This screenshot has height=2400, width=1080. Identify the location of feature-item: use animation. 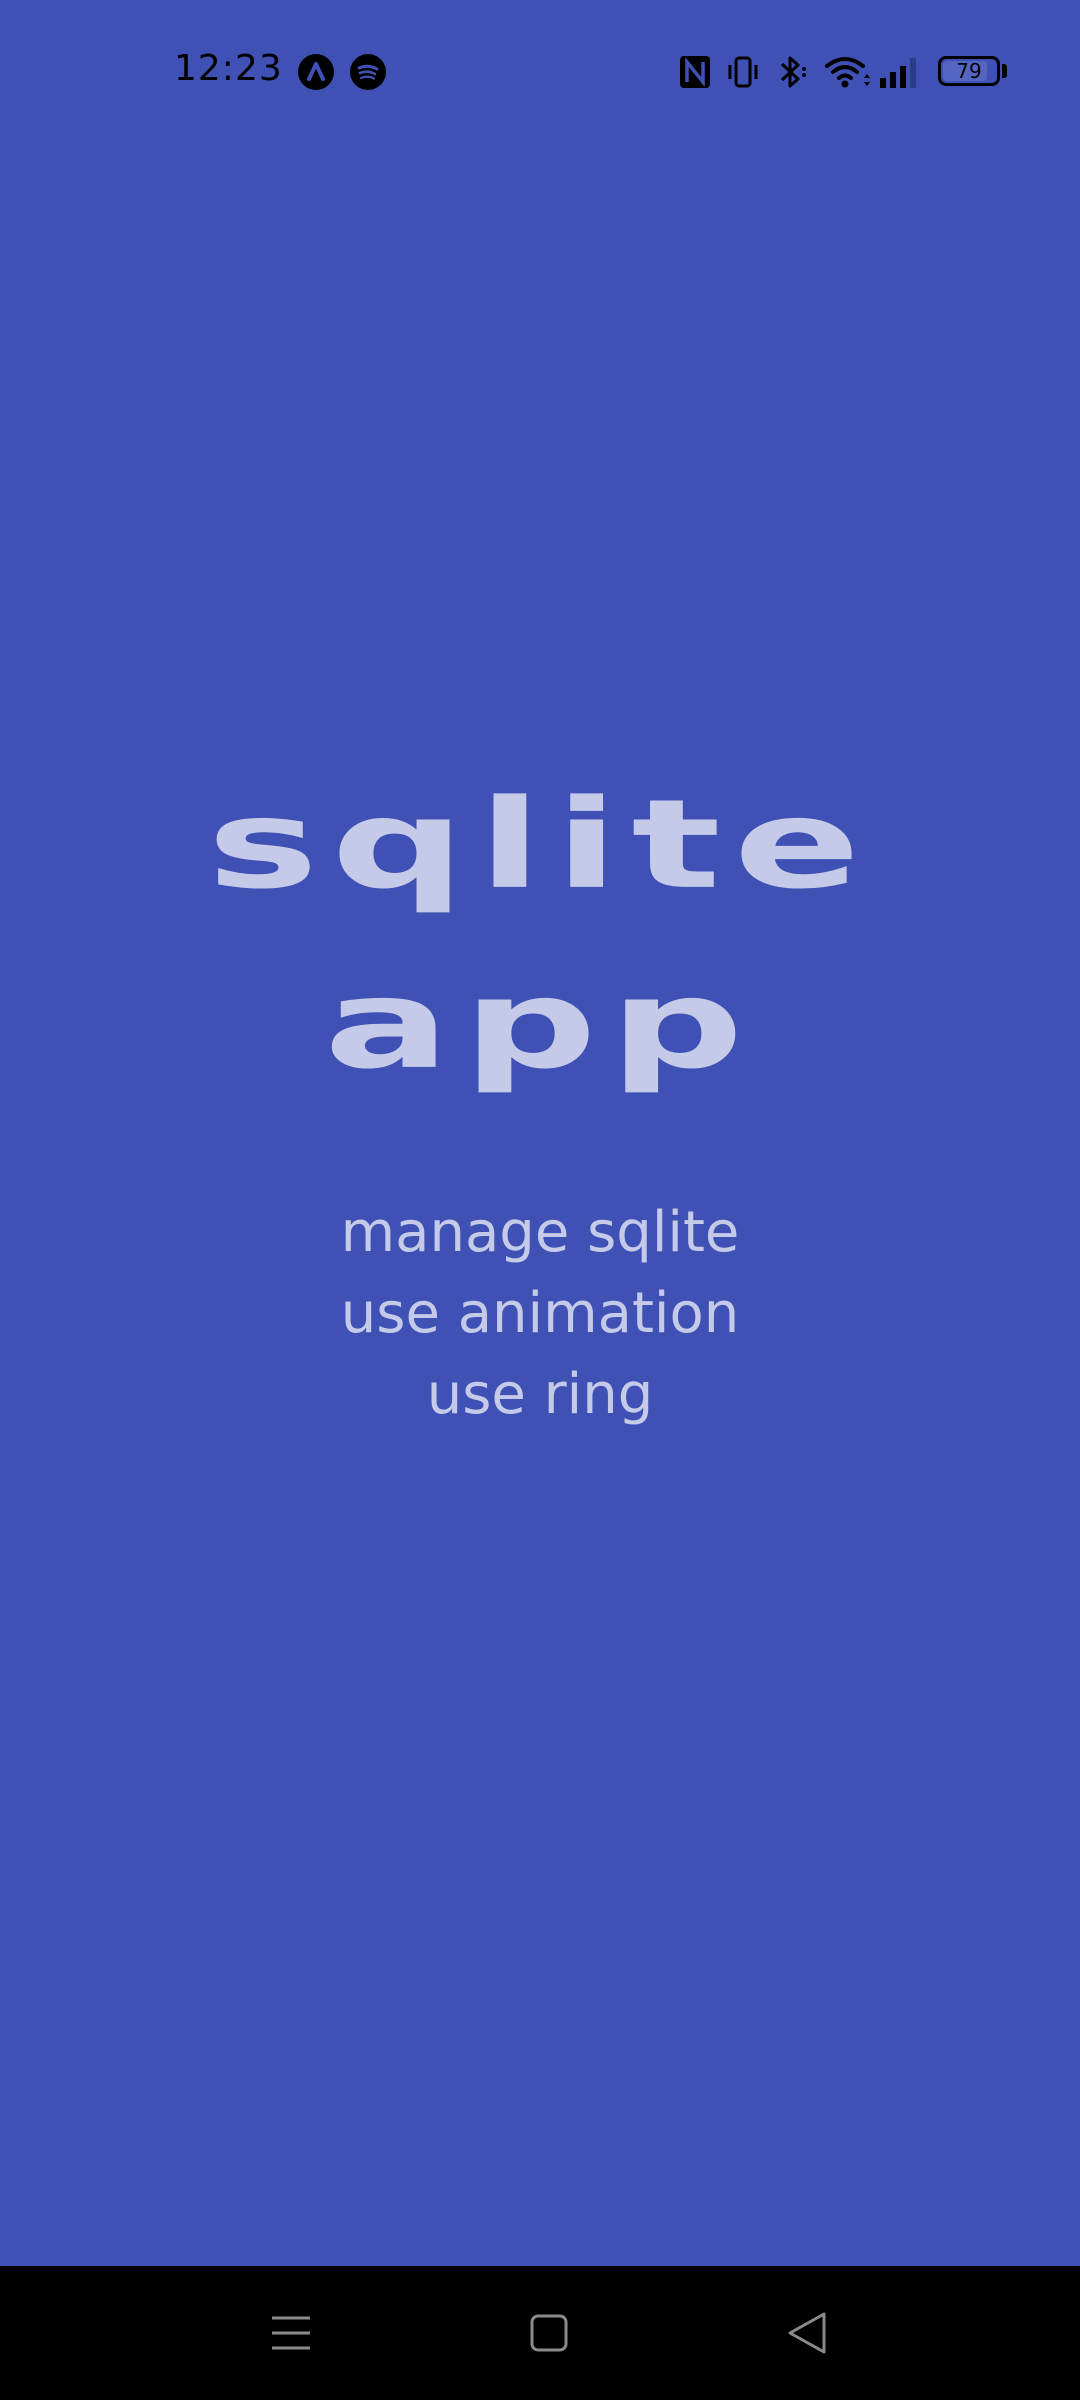
(540, 1313).